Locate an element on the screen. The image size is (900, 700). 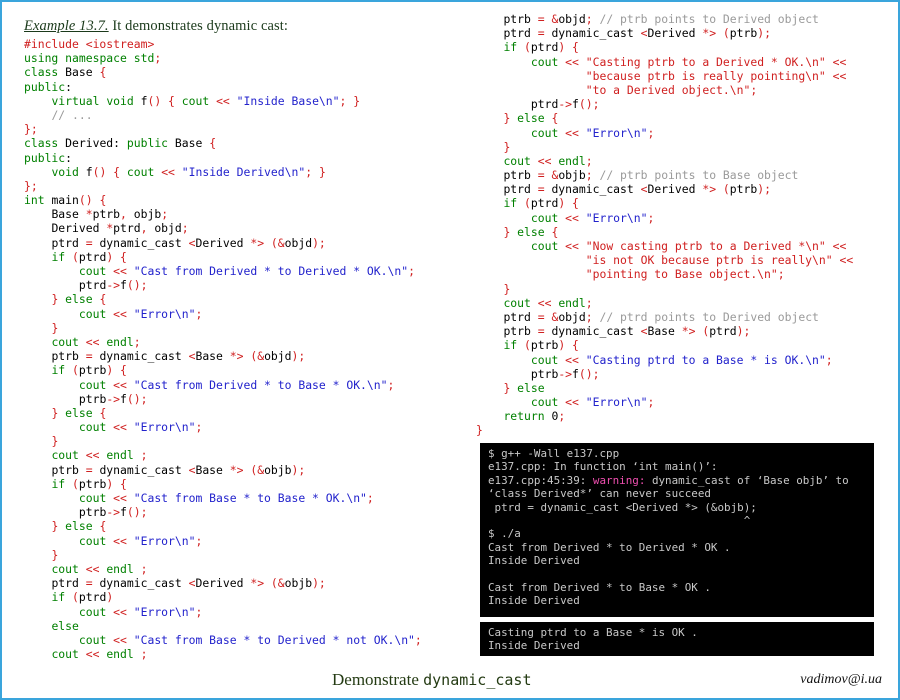
code-line: else is located at coordinates (65, 625).